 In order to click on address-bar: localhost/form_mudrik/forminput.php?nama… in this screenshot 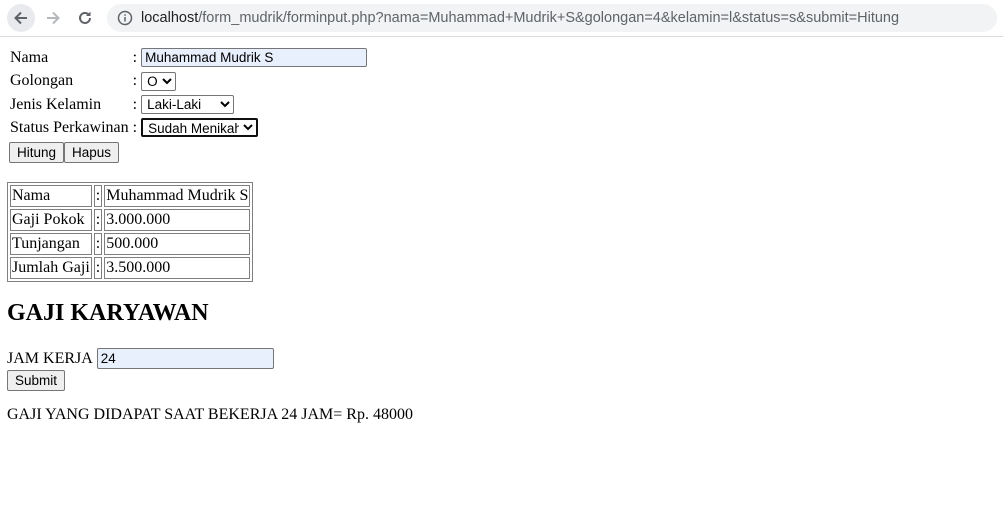, I will do `click(552, 18)`.